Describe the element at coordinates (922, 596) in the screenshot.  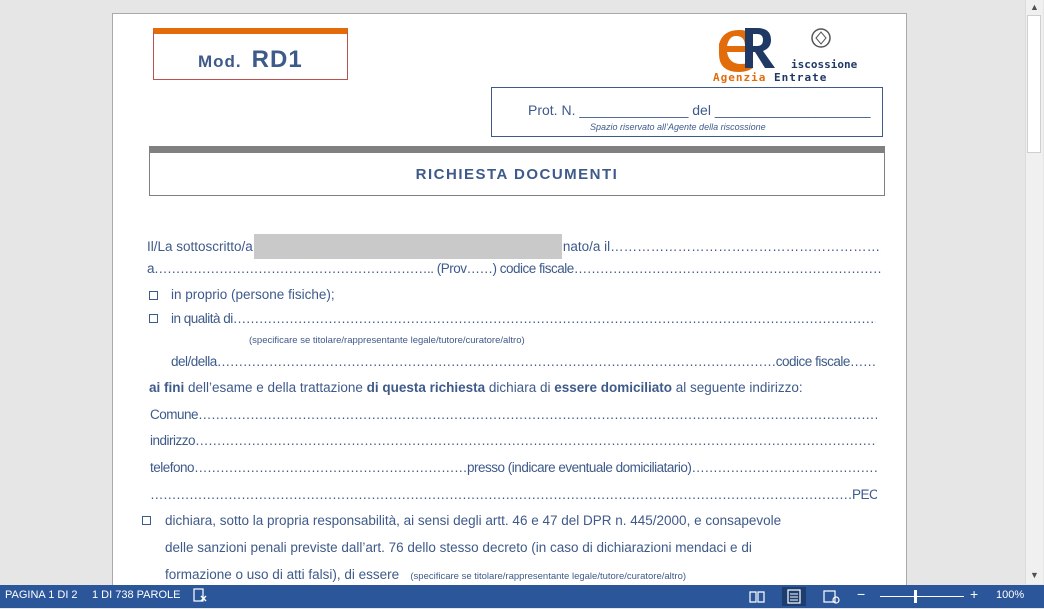
I see `zoom-slider-track` at that location.